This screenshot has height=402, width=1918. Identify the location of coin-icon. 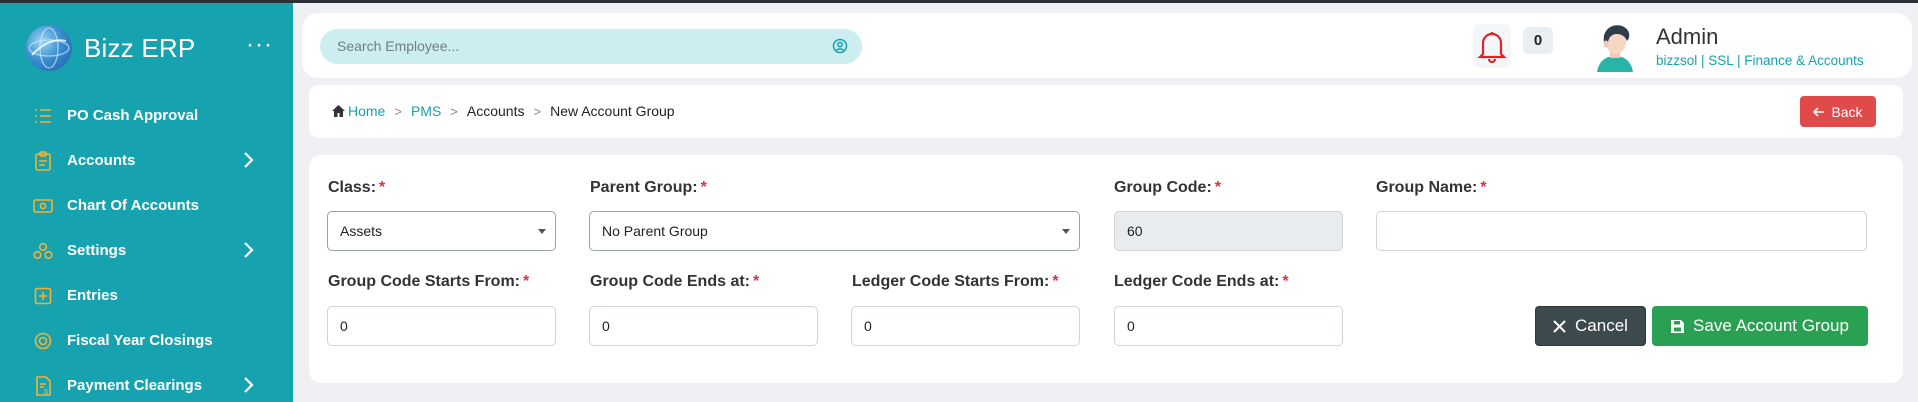
(43, 341).